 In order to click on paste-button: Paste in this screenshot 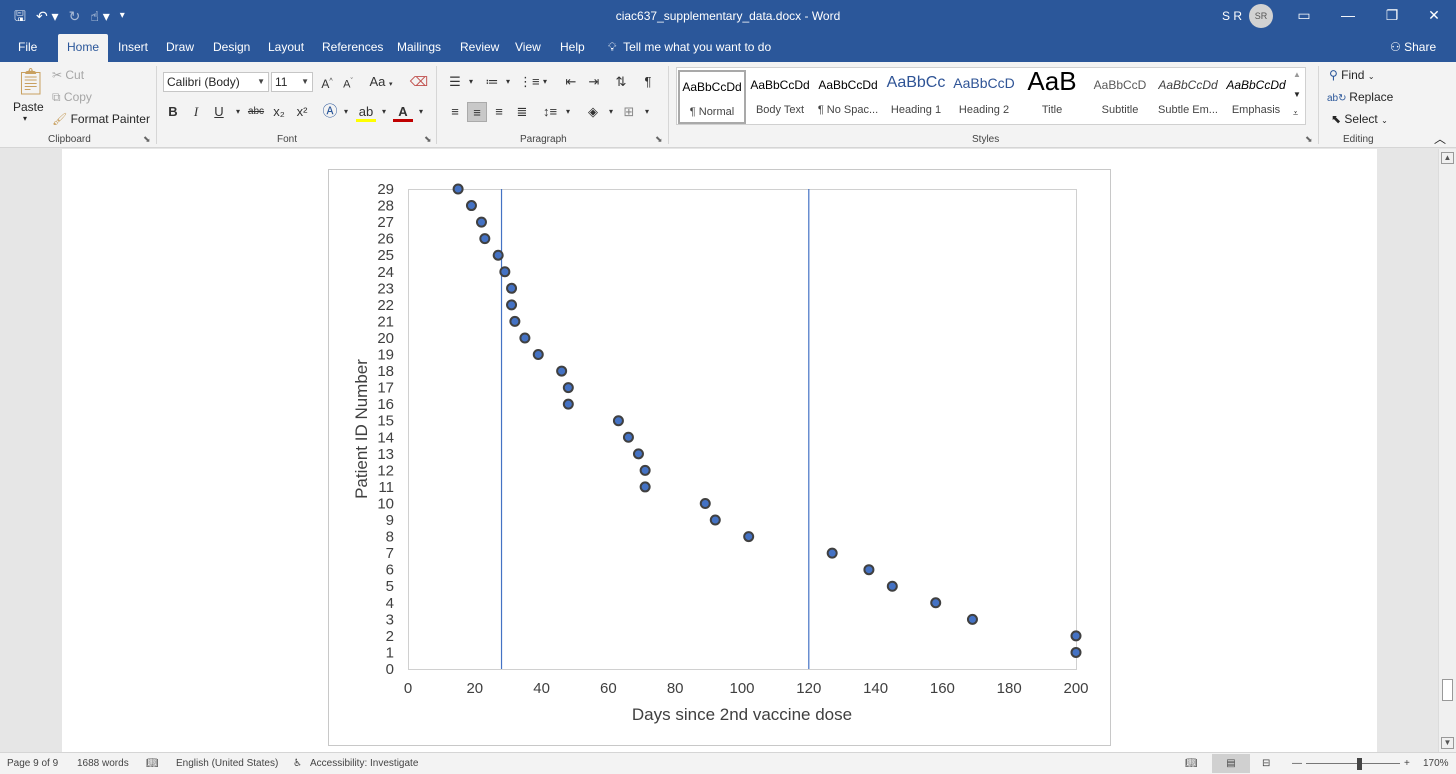, I will do `click(28, 107)`.